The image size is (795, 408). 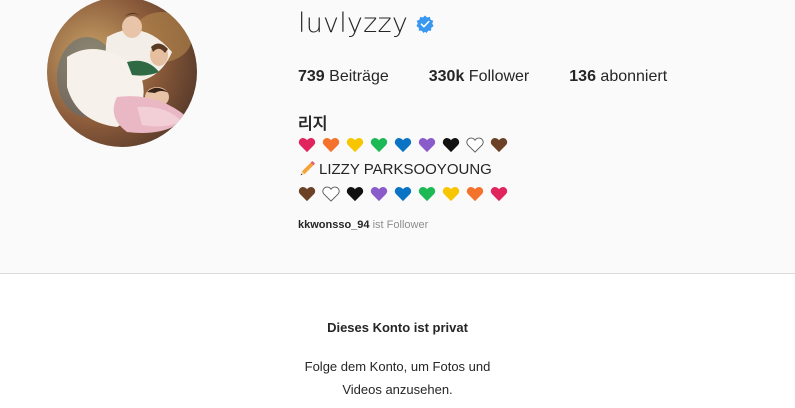 I want to click on following-label: abonniert, so click(x=634, y=76).